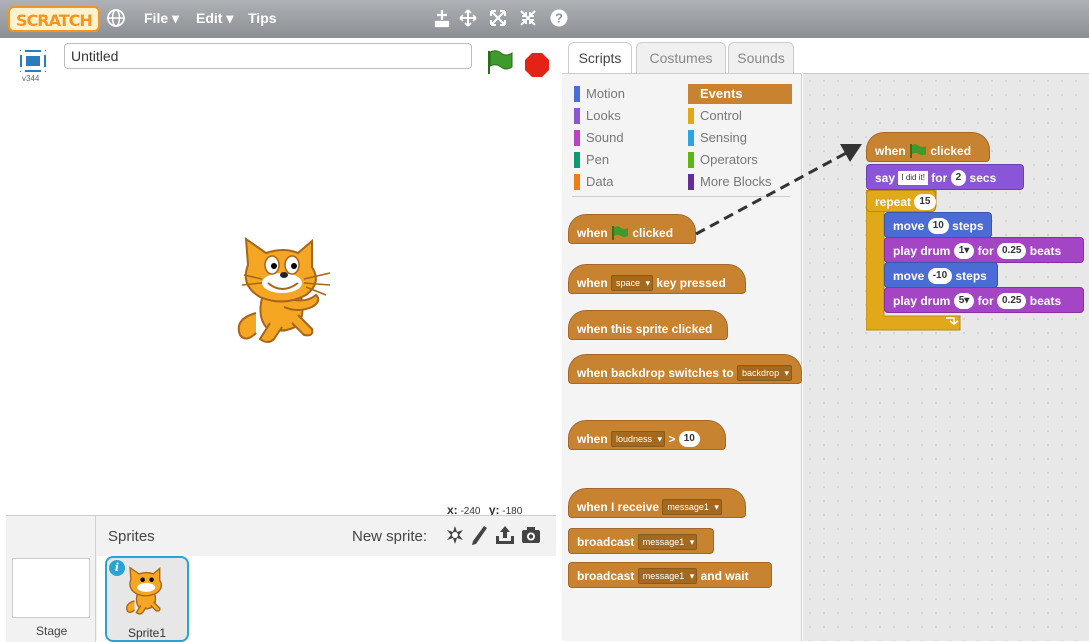 The height and width of the screenshot is (642, 1089). What do you see at coordinates (624, 116) in the screenshot?
I see `category-looks: Looks` at bounding box center [624, 116].